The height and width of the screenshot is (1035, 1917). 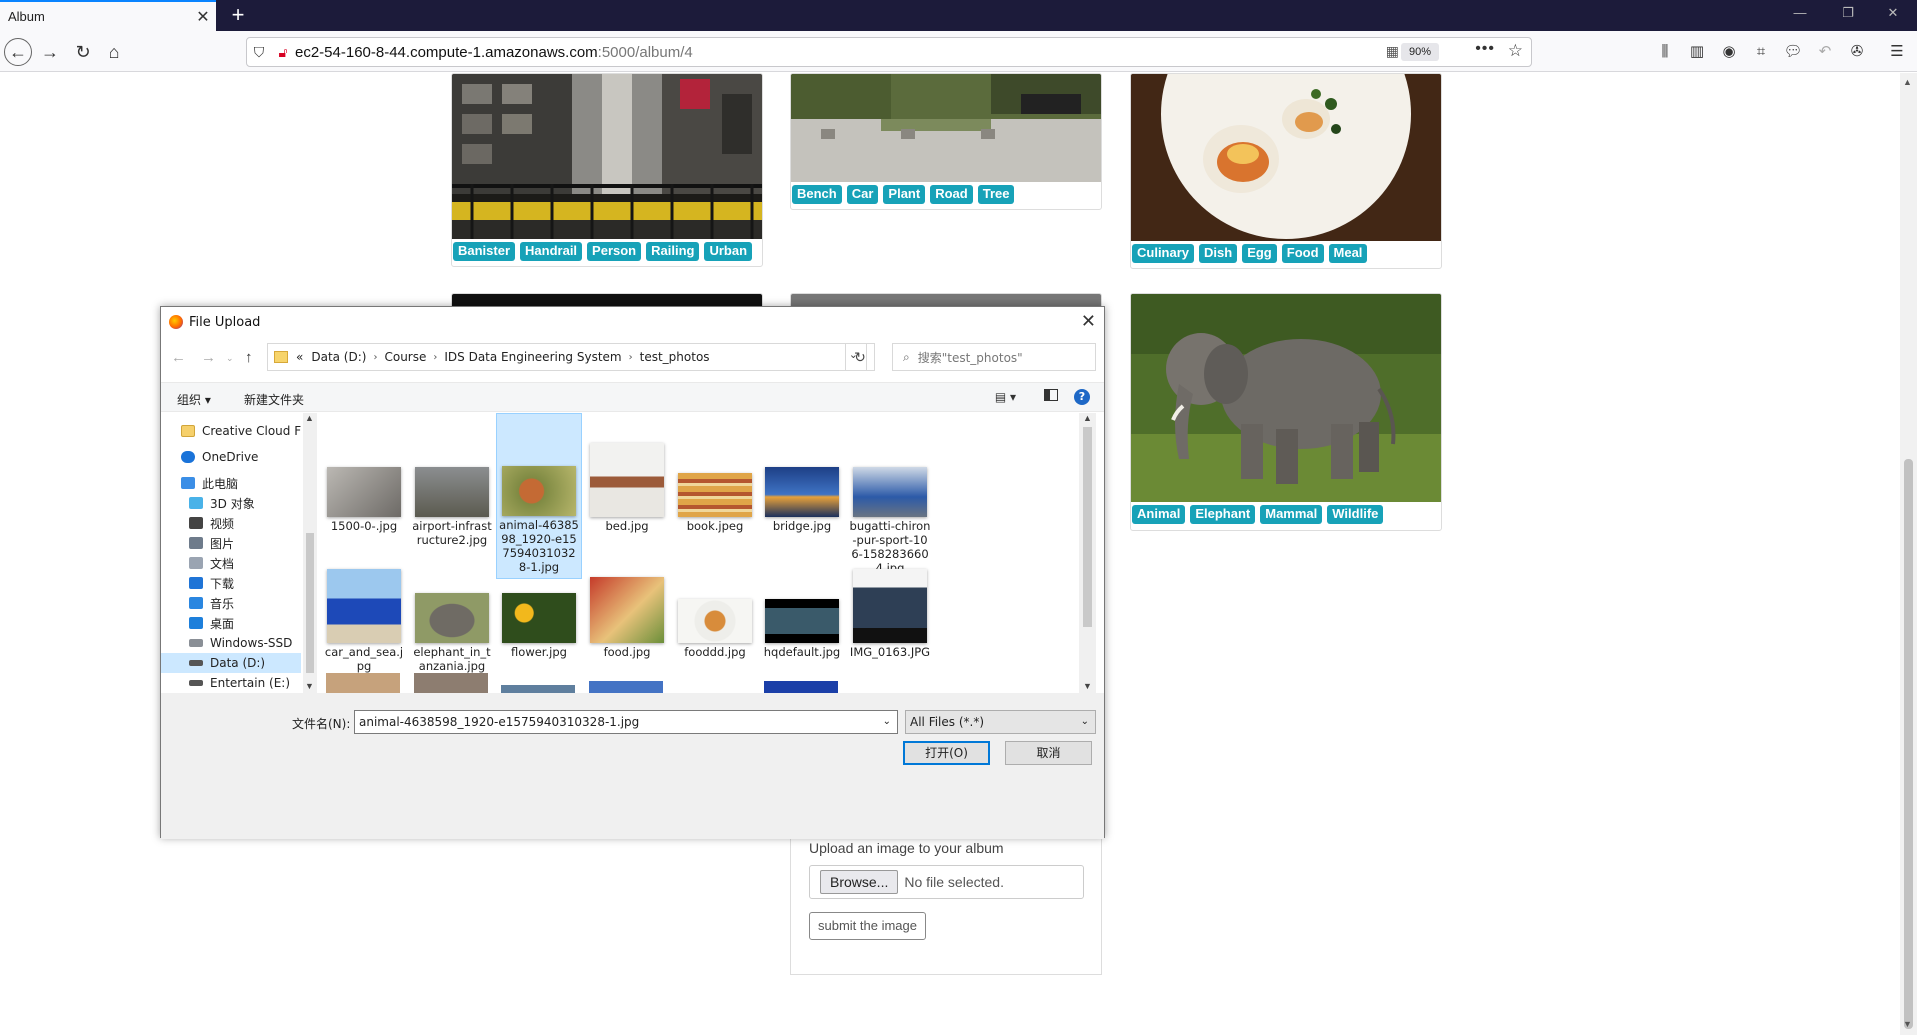 I want to click on tag-badge: Banister, so click(x=484, y=251).